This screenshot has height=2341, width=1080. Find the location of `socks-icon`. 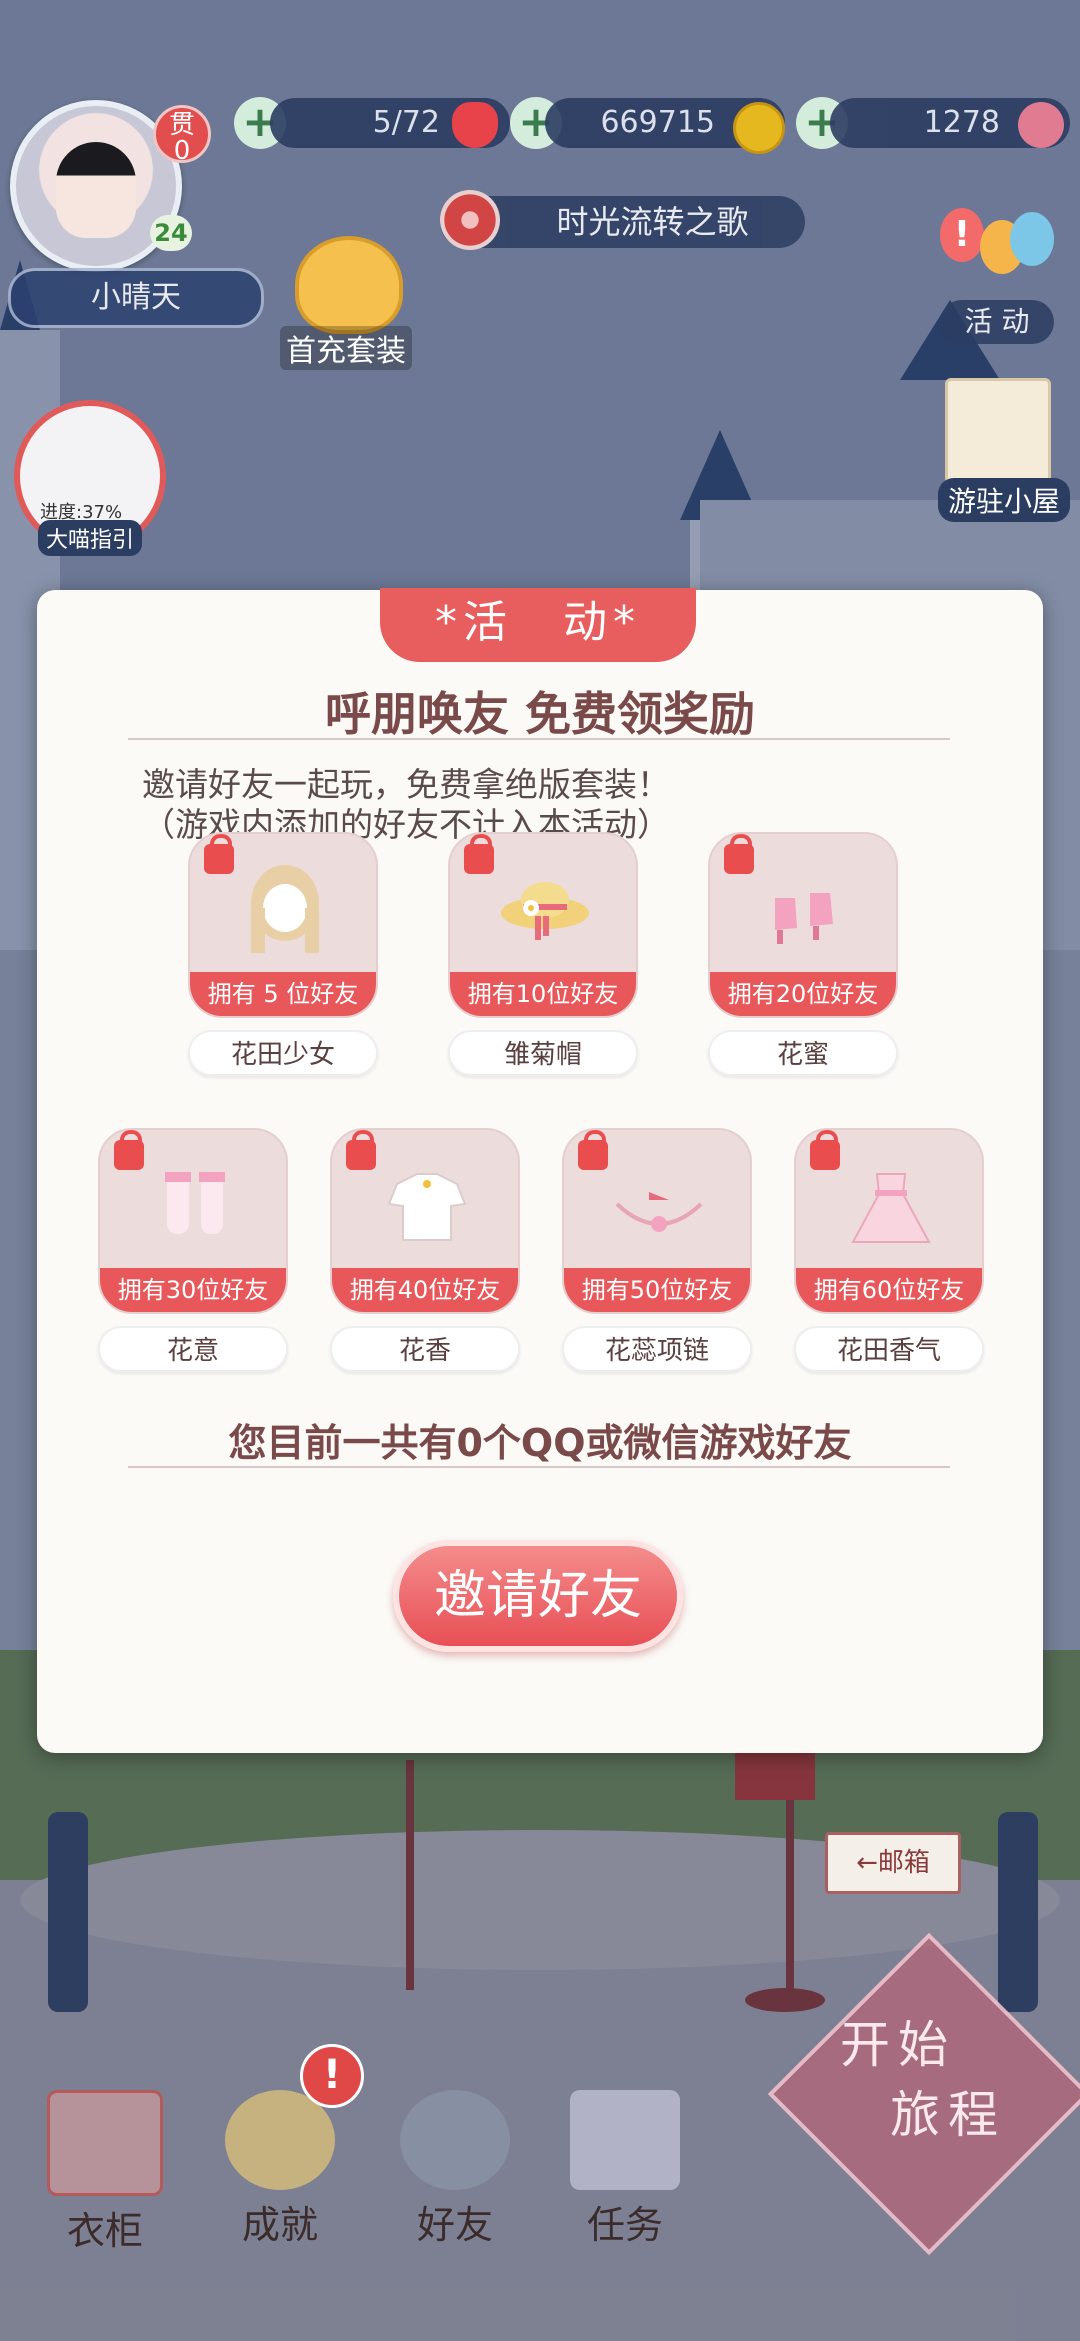

socks-icon is located at coordinates (195, 1203).